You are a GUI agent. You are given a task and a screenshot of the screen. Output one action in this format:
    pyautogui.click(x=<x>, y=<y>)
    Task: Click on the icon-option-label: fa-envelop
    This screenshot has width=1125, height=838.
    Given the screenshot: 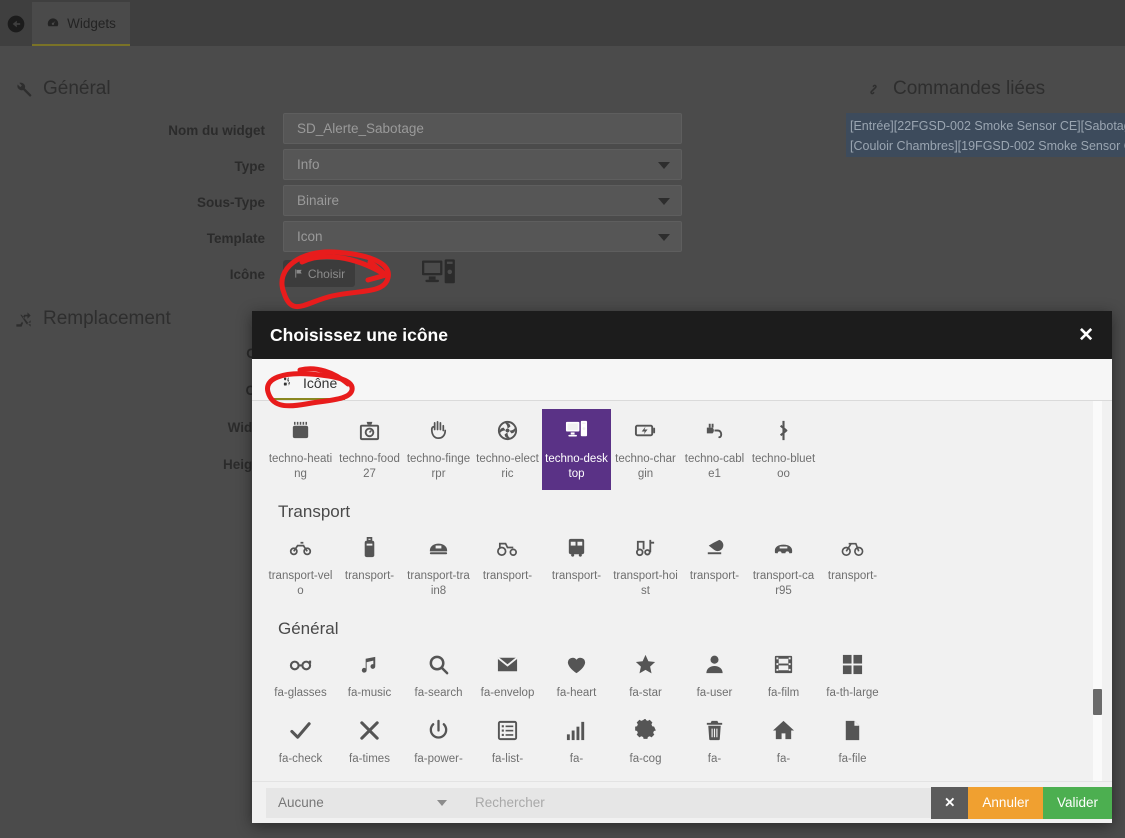 What is the action you would take?
    pyautogui.click(x=507, y=693)
    